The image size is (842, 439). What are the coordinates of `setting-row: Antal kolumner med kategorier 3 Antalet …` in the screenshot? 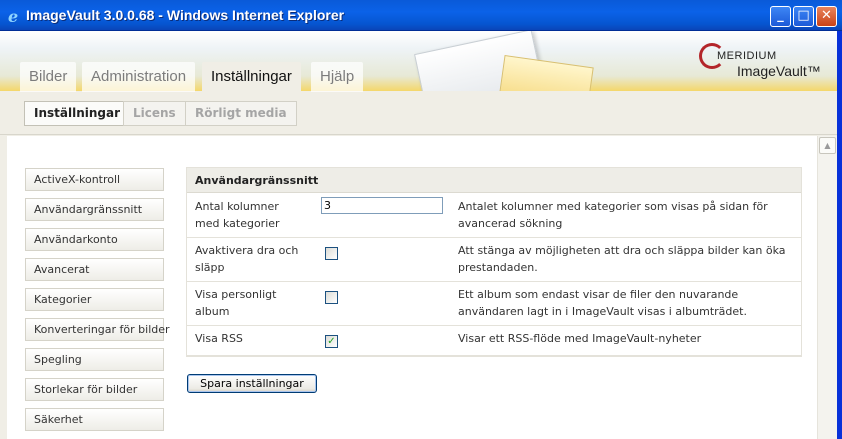 It's located at (494, 216).